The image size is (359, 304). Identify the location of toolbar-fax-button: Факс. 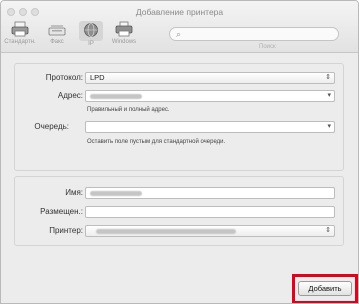
(57, 33).